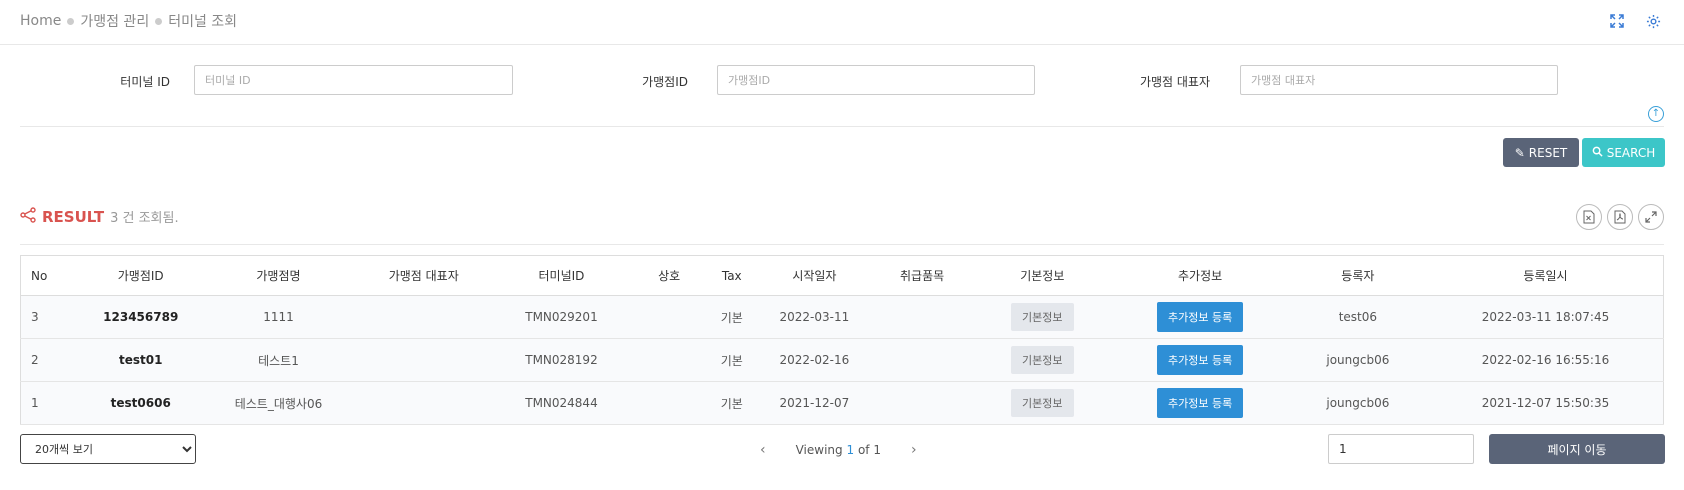 The width and height of the screenshot is (1684, 490). I want to click on viewing-text: Viewing 1 of 1, so click(838, 450).